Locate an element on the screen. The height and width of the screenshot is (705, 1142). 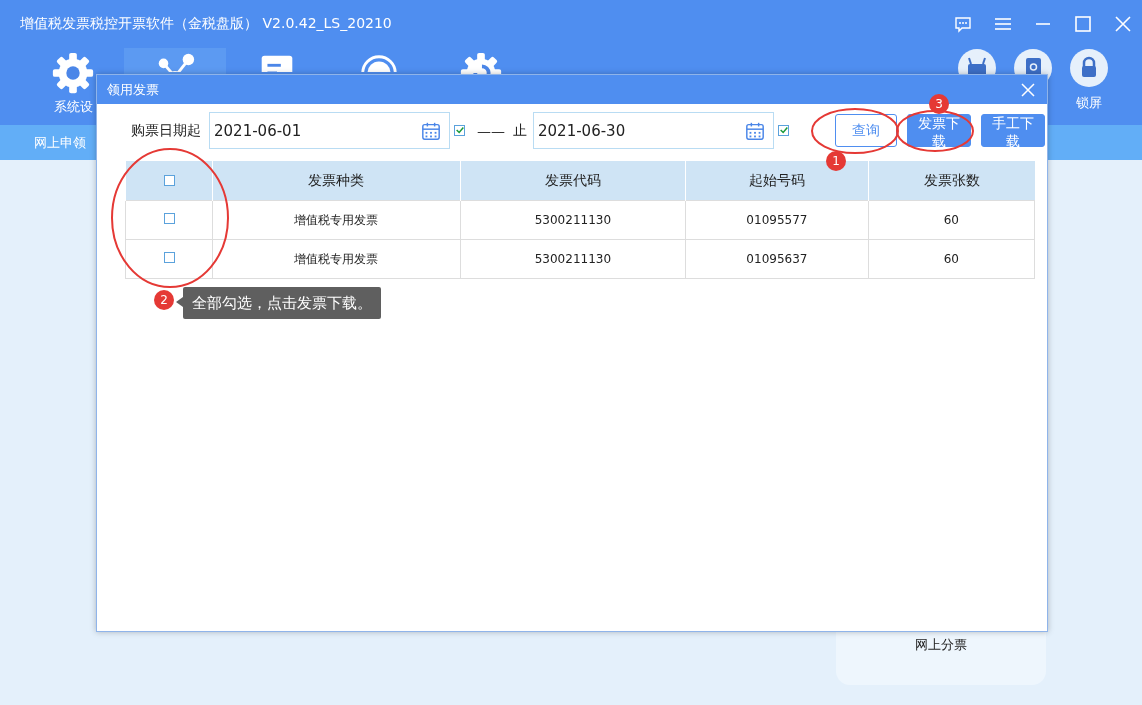
date-field: 2021-06-30 is located at coordinates (653, 130).